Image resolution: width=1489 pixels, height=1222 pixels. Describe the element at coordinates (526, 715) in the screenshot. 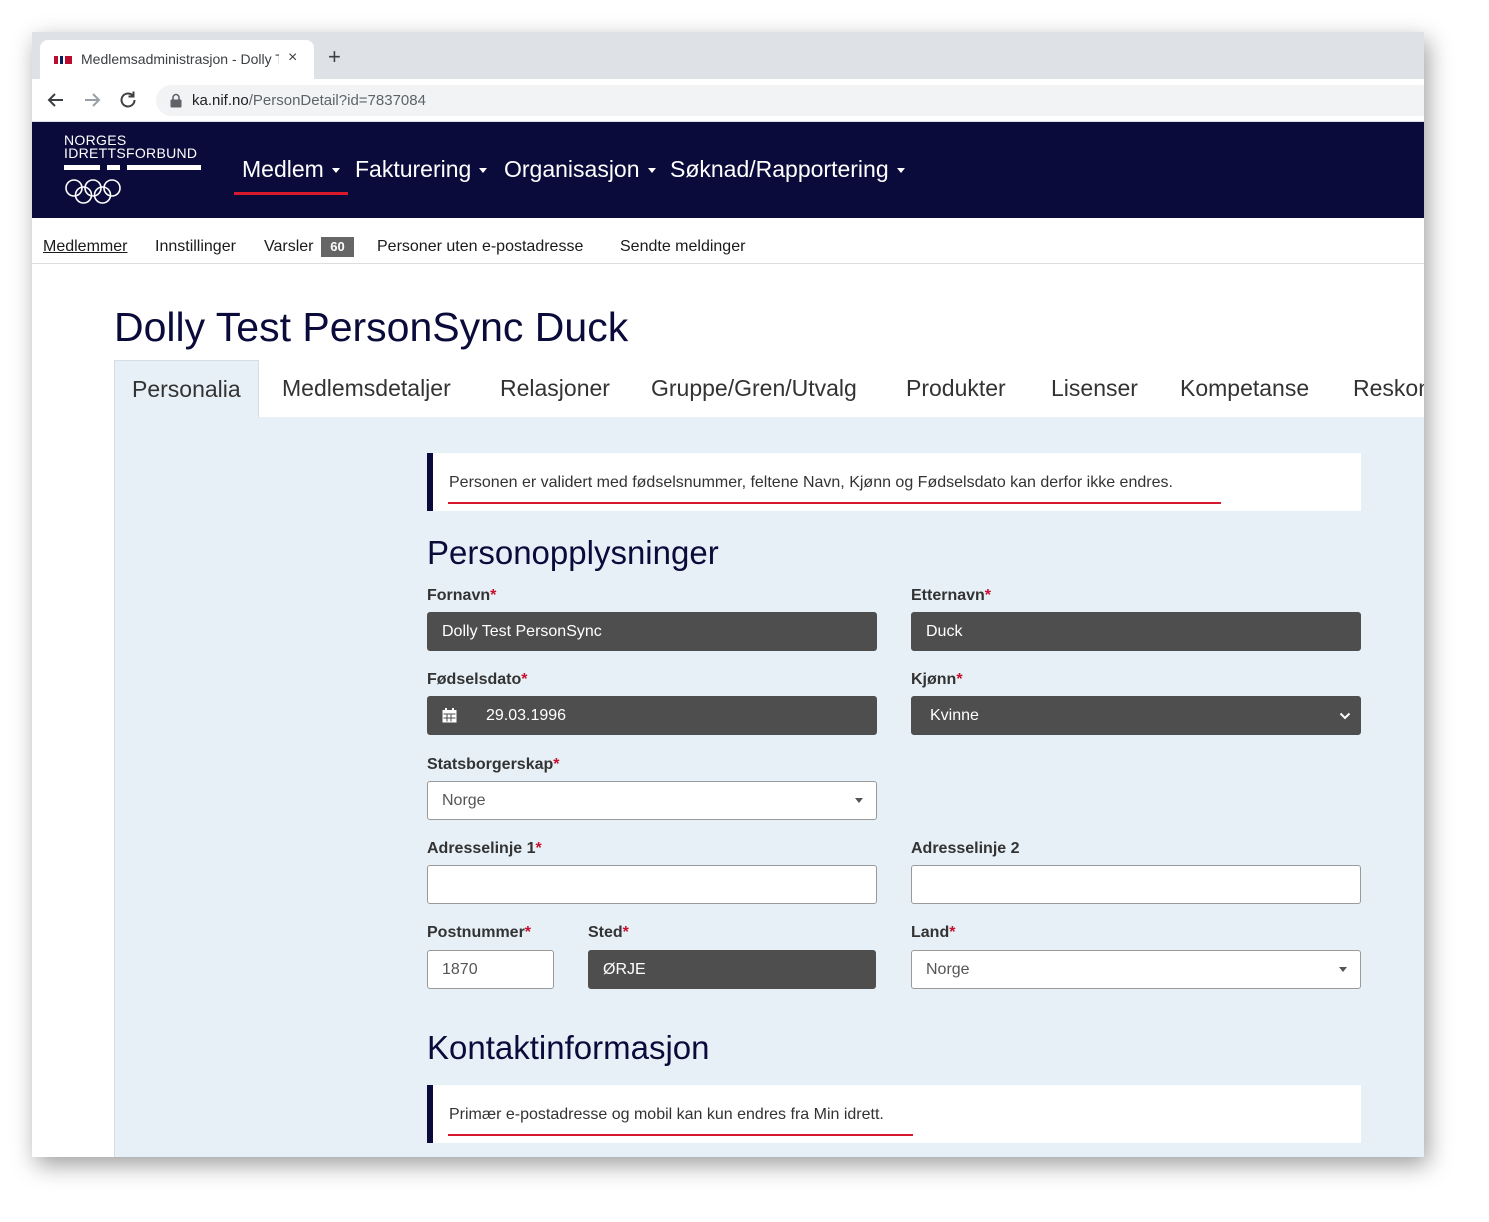

I see `fodselsdato-value: 29.03.1996` at that location.